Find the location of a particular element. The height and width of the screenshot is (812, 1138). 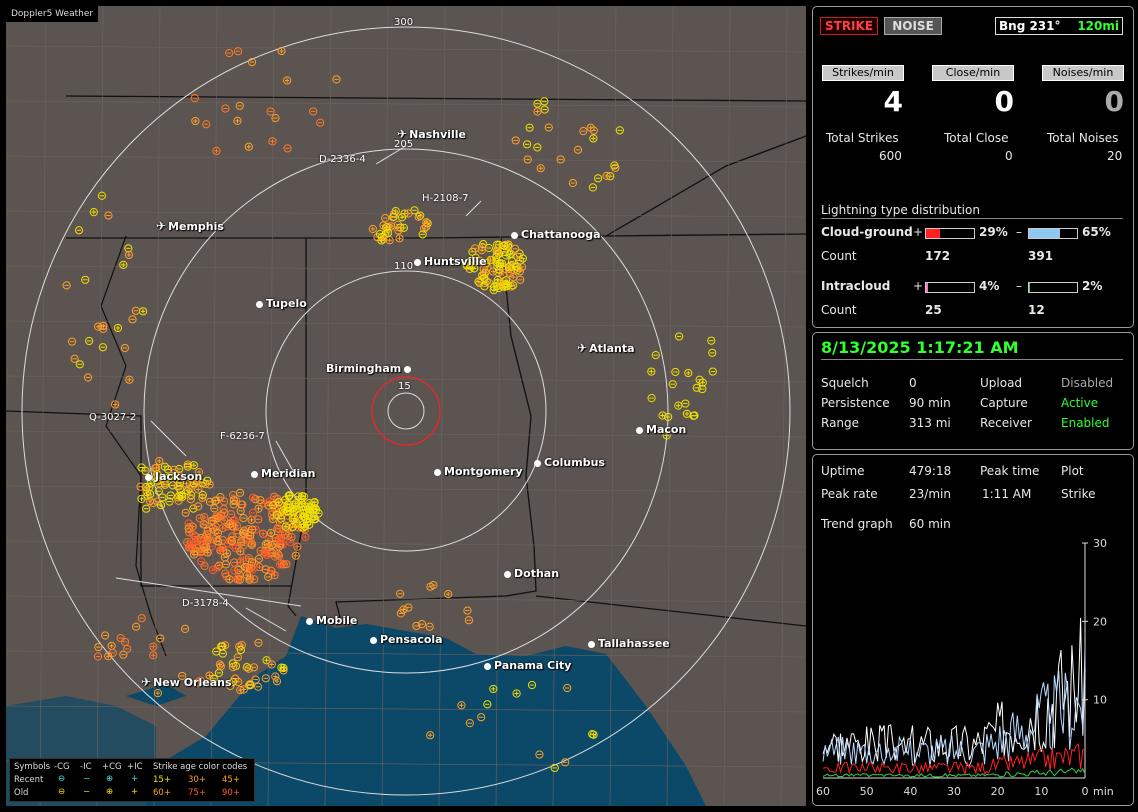

trend-graph-label: Trend graph is located at coordinates (857, 524).